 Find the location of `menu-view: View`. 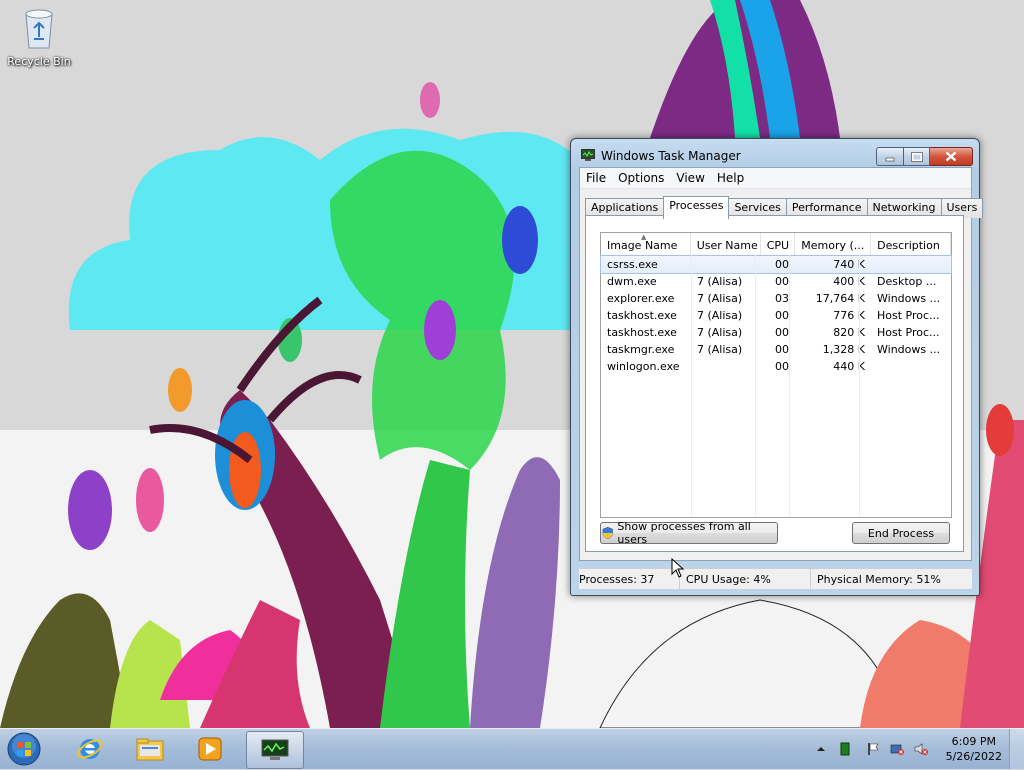

menu-view: View is located at coordinates (690, 178).